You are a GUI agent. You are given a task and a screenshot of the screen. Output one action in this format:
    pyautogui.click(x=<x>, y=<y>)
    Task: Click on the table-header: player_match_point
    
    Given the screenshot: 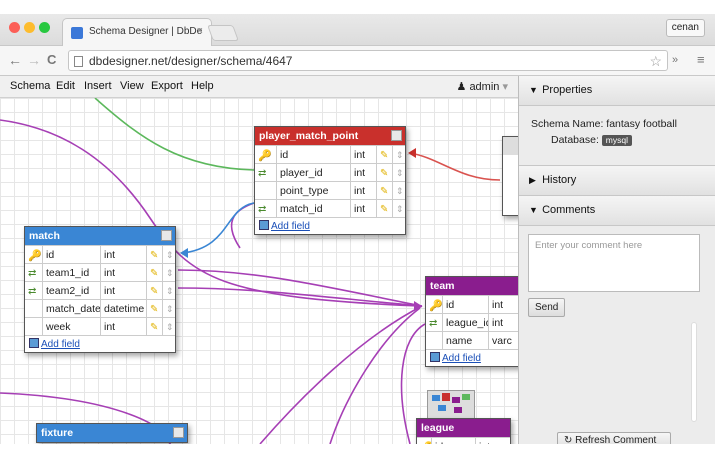 What is the action you would take?
    pyautogui.click(x=330, y=136)
    